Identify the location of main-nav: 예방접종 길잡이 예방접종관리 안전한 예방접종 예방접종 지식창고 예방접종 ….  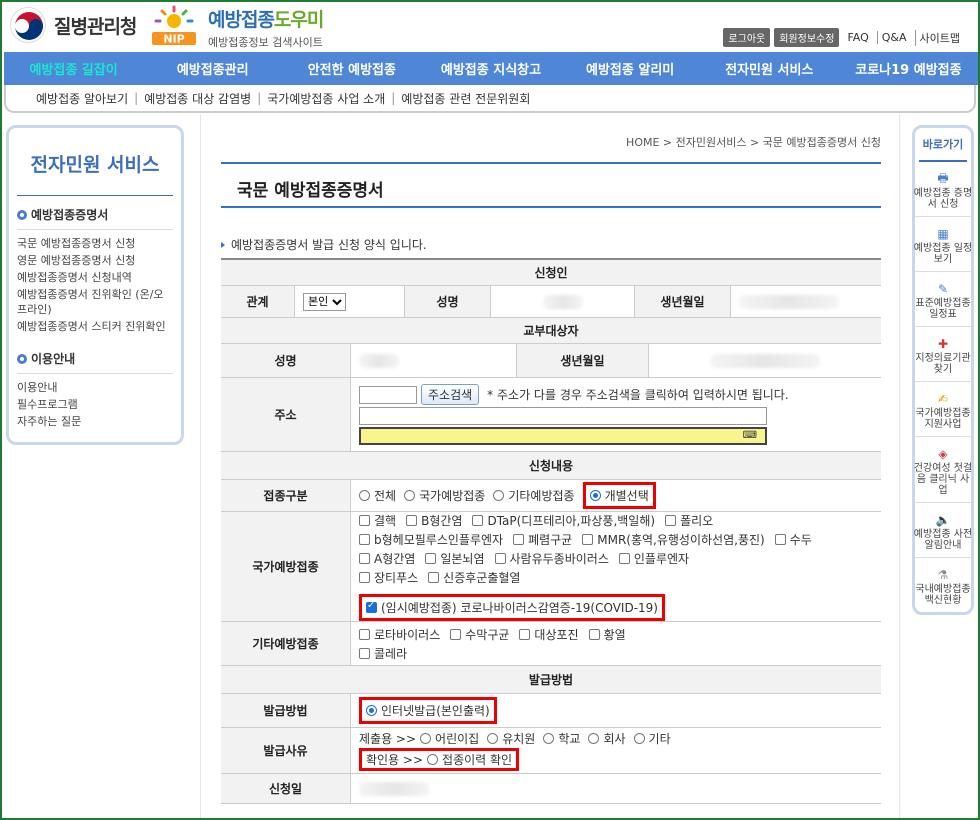
(491, 68).